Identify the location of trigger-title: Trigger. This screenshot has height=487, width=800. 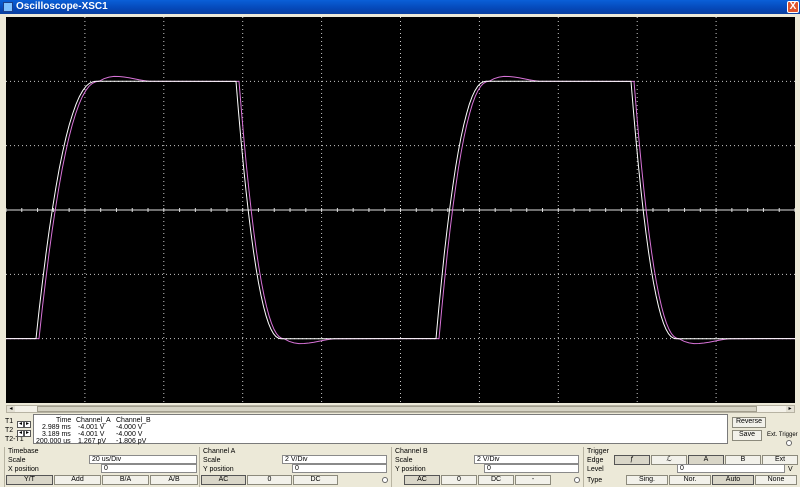
(598, 451).